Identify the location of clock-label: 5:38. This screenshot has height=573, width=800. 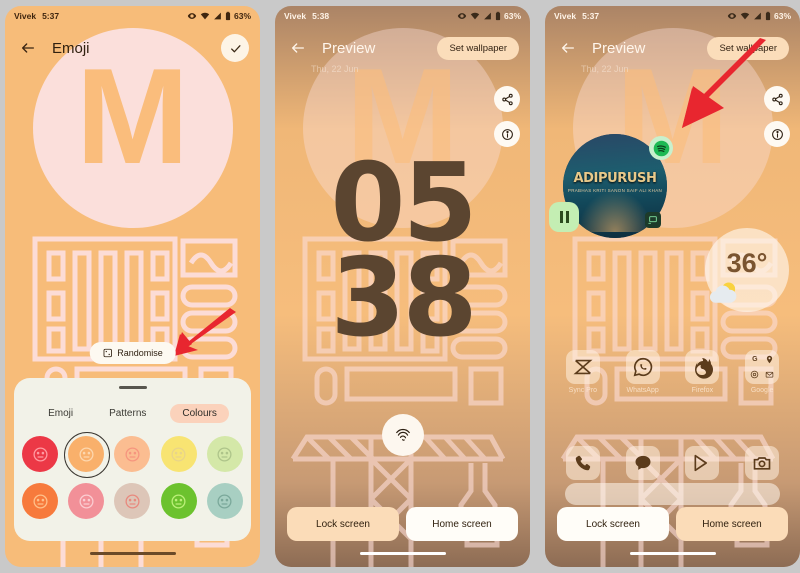
(321, 16).